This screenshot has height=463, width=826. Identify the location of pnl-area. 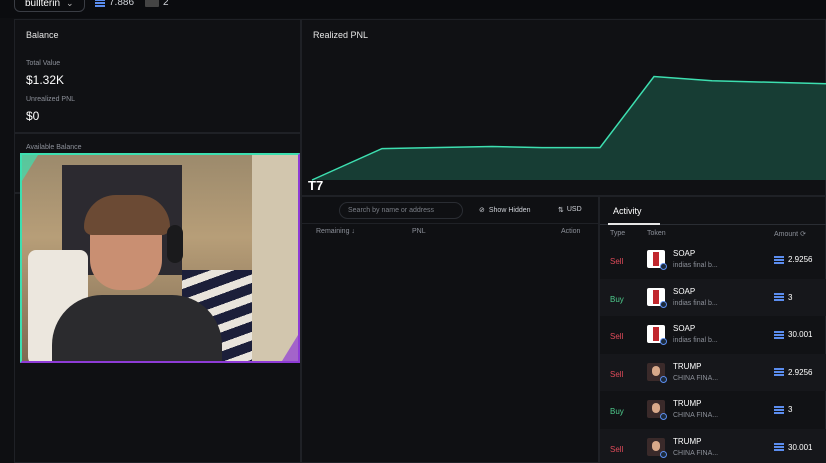
(569, 128).